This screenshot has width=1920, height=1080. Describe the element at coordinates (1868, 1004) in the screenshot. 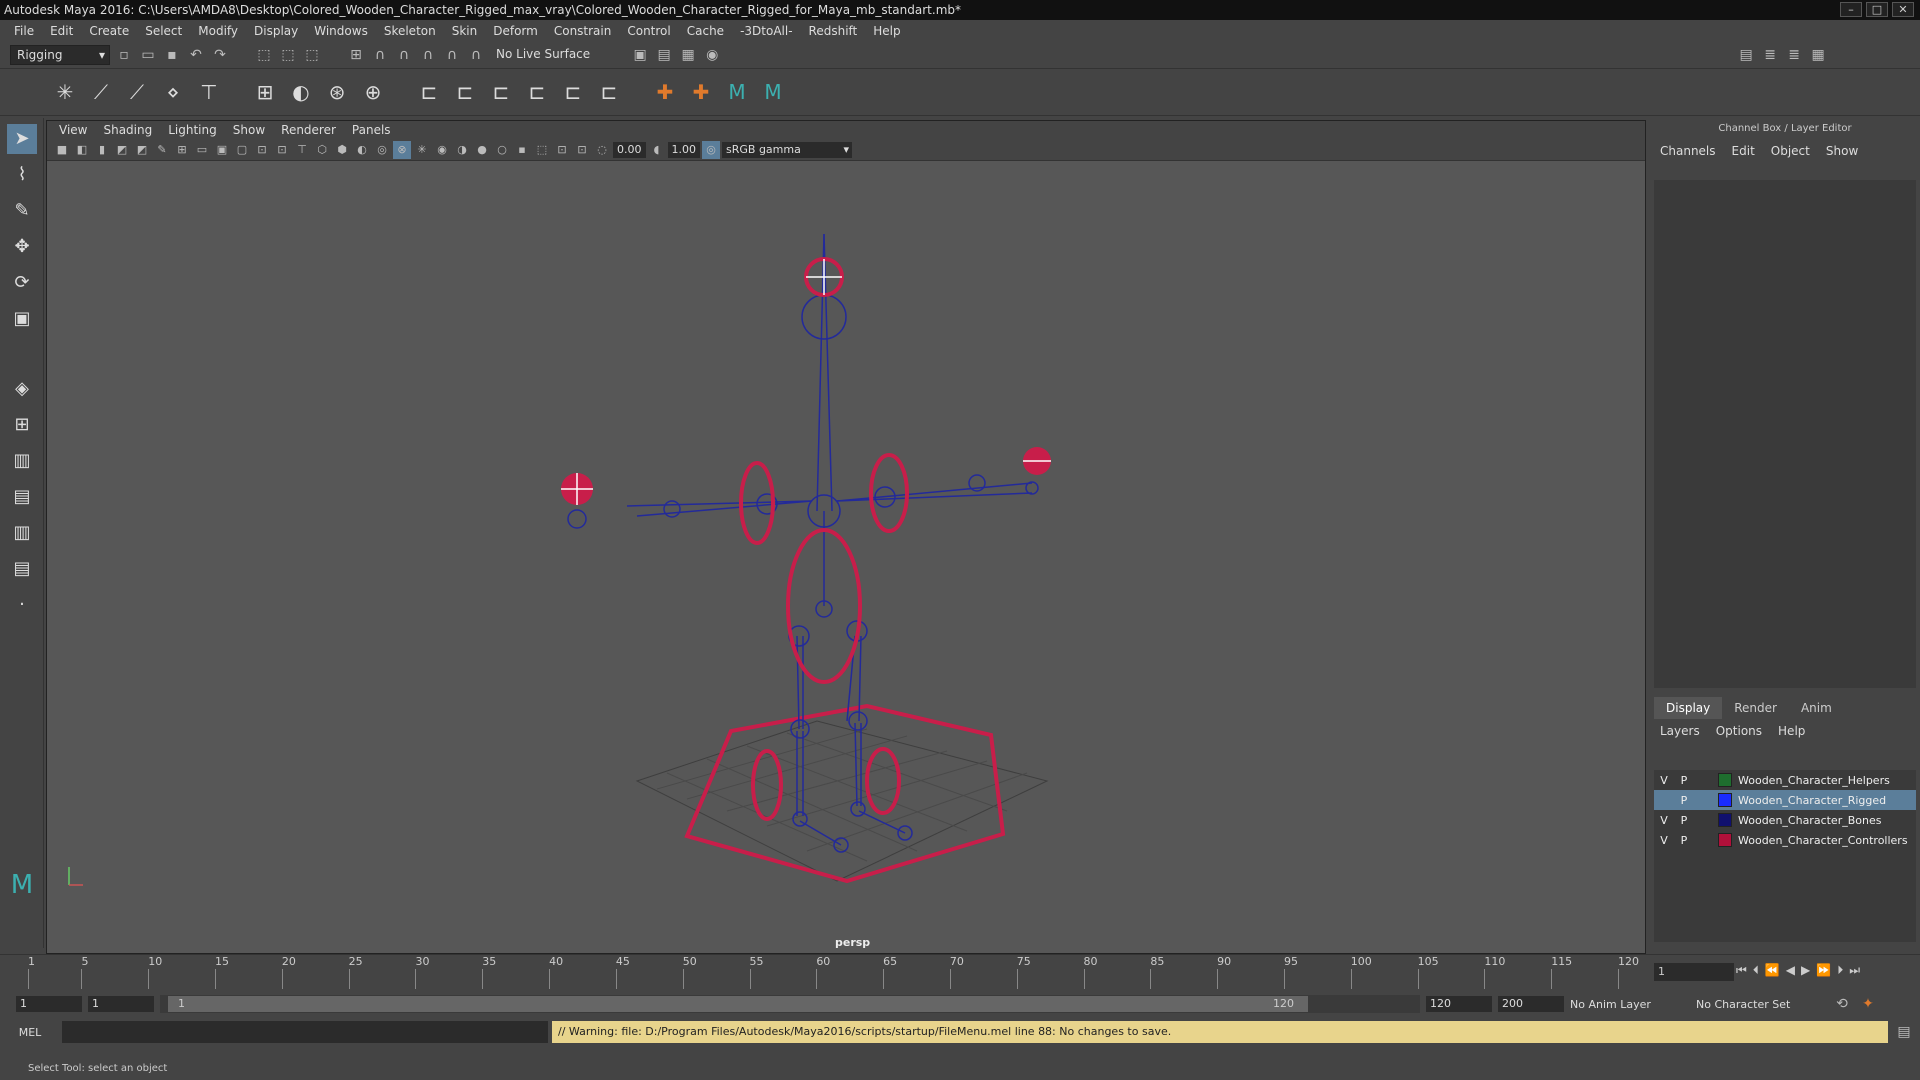

I see `preferences-icon: ✦` at that location.